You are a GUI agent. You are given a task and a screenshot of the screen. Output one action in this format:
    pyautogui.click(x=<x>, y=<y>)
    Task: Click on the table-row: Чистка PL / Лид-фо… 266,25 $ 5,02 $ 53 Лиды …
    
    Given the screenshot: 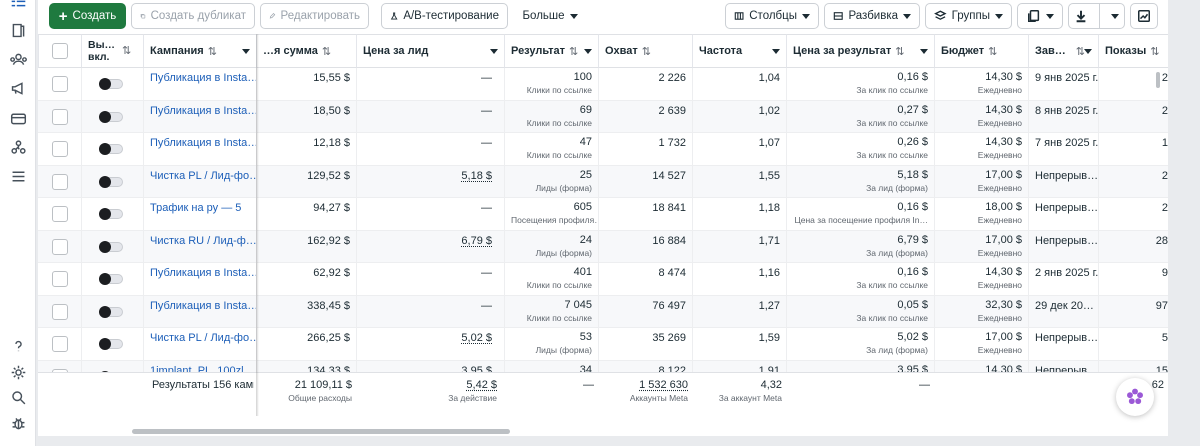 What is the action you would take?
    pyautogui.click(x=603, y=344)
    